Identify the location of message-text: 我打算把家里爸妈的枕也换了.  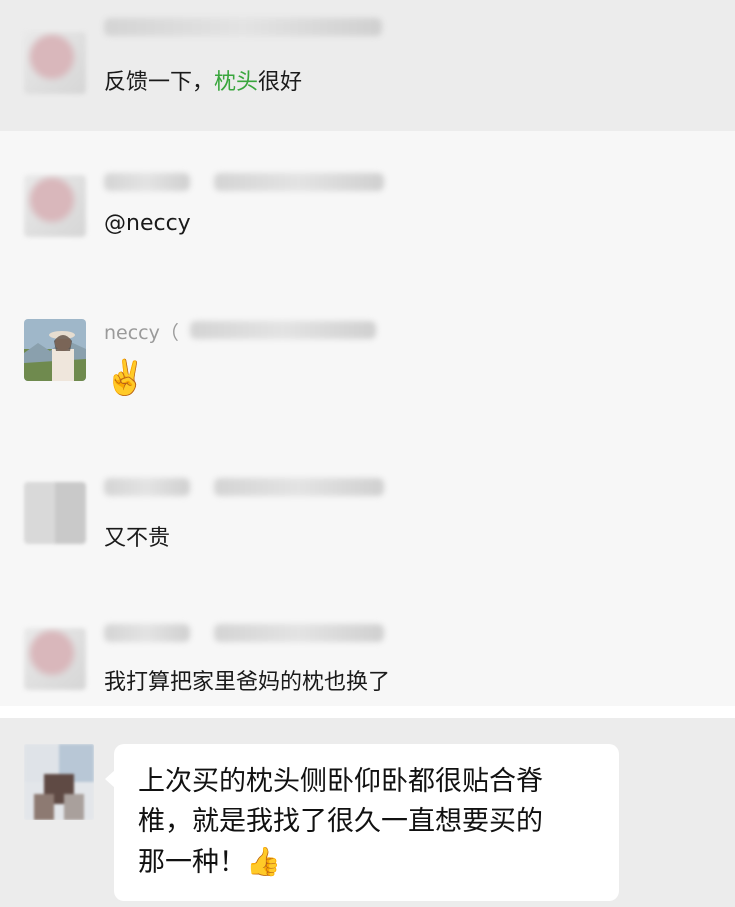
(247, 682).